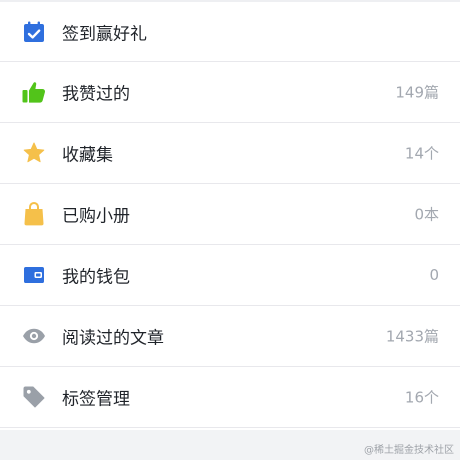 The image size is (460, 460). Describe the element at coordinates (230, 92) in the screenshot. I see `menu-item-liked: 我赞过的 149篇` at that location.